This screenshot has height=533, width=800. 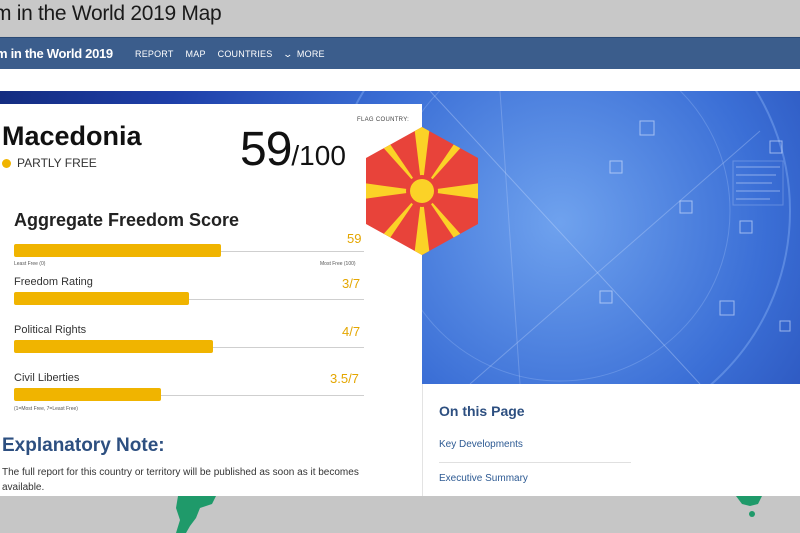 What do you see at coordinates (351, 283) in the screenshot?
I see `freedom-rating-value: 3/7` at bounding box center [351, 283].